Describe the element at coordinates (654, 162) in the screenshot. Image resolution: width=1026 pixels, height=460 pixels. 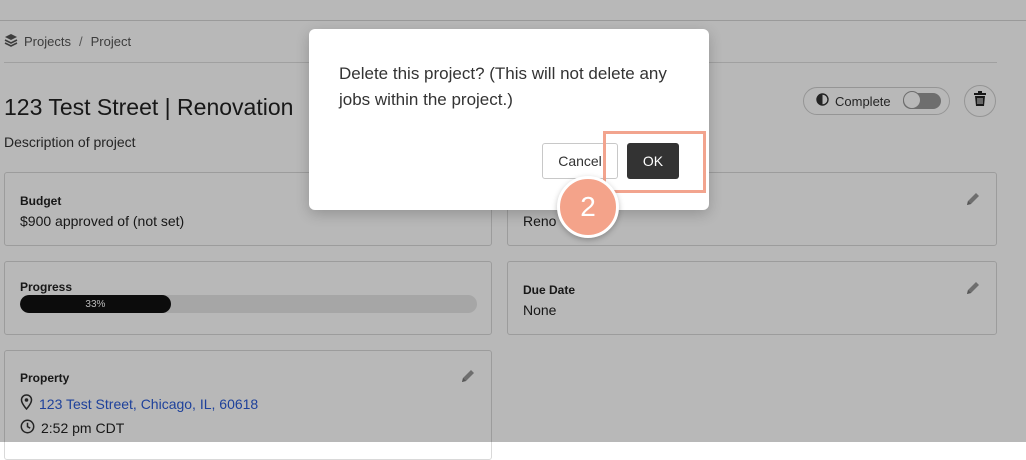
I see `ok-button-highlight` at that location.